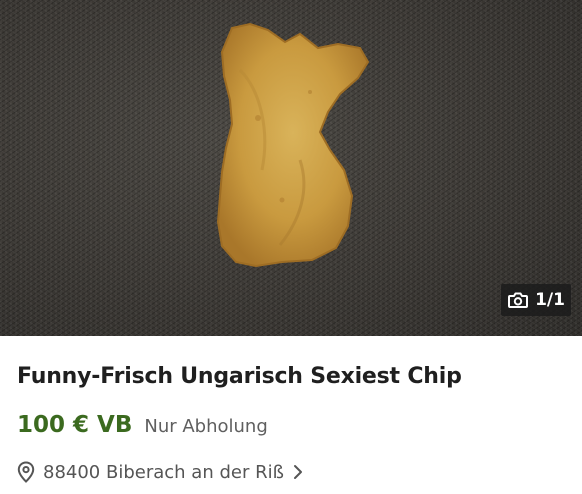  I want to click on chevron-right-icon, so click(298, 472).